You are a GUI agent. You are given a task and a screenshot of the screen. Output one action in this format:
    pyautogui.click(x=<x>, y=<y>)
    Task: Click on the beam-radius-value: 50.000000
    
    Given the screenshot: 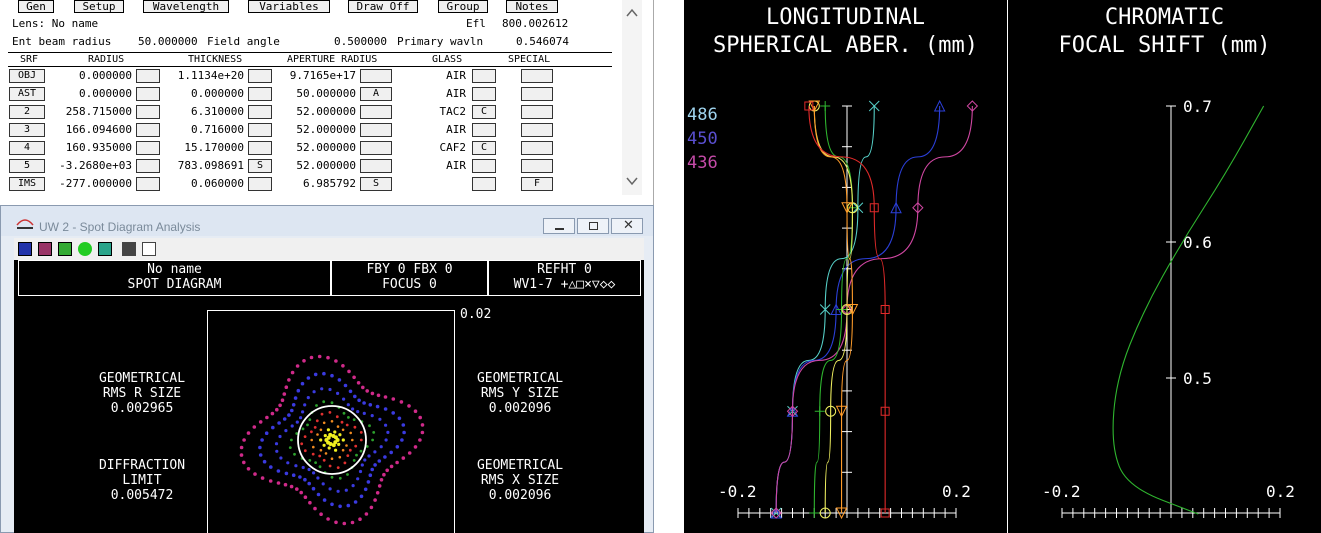 What is the action you would take?
    pyautogui.click(x=168, y=42)
    